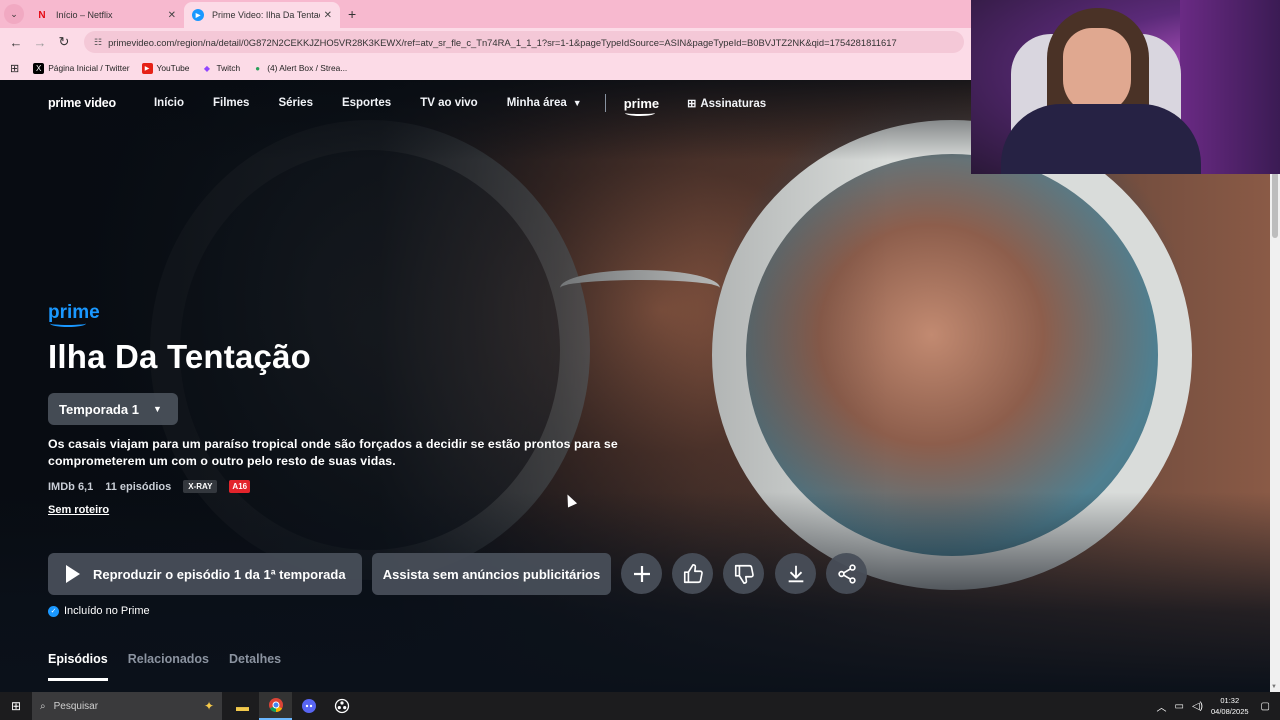 The height and width of the screenshot is (720, 1280). What do you see at coordinates (173, 68) in the screenshot?
I see `bookmark-label: YouTube` at bounding box center [173, 68].